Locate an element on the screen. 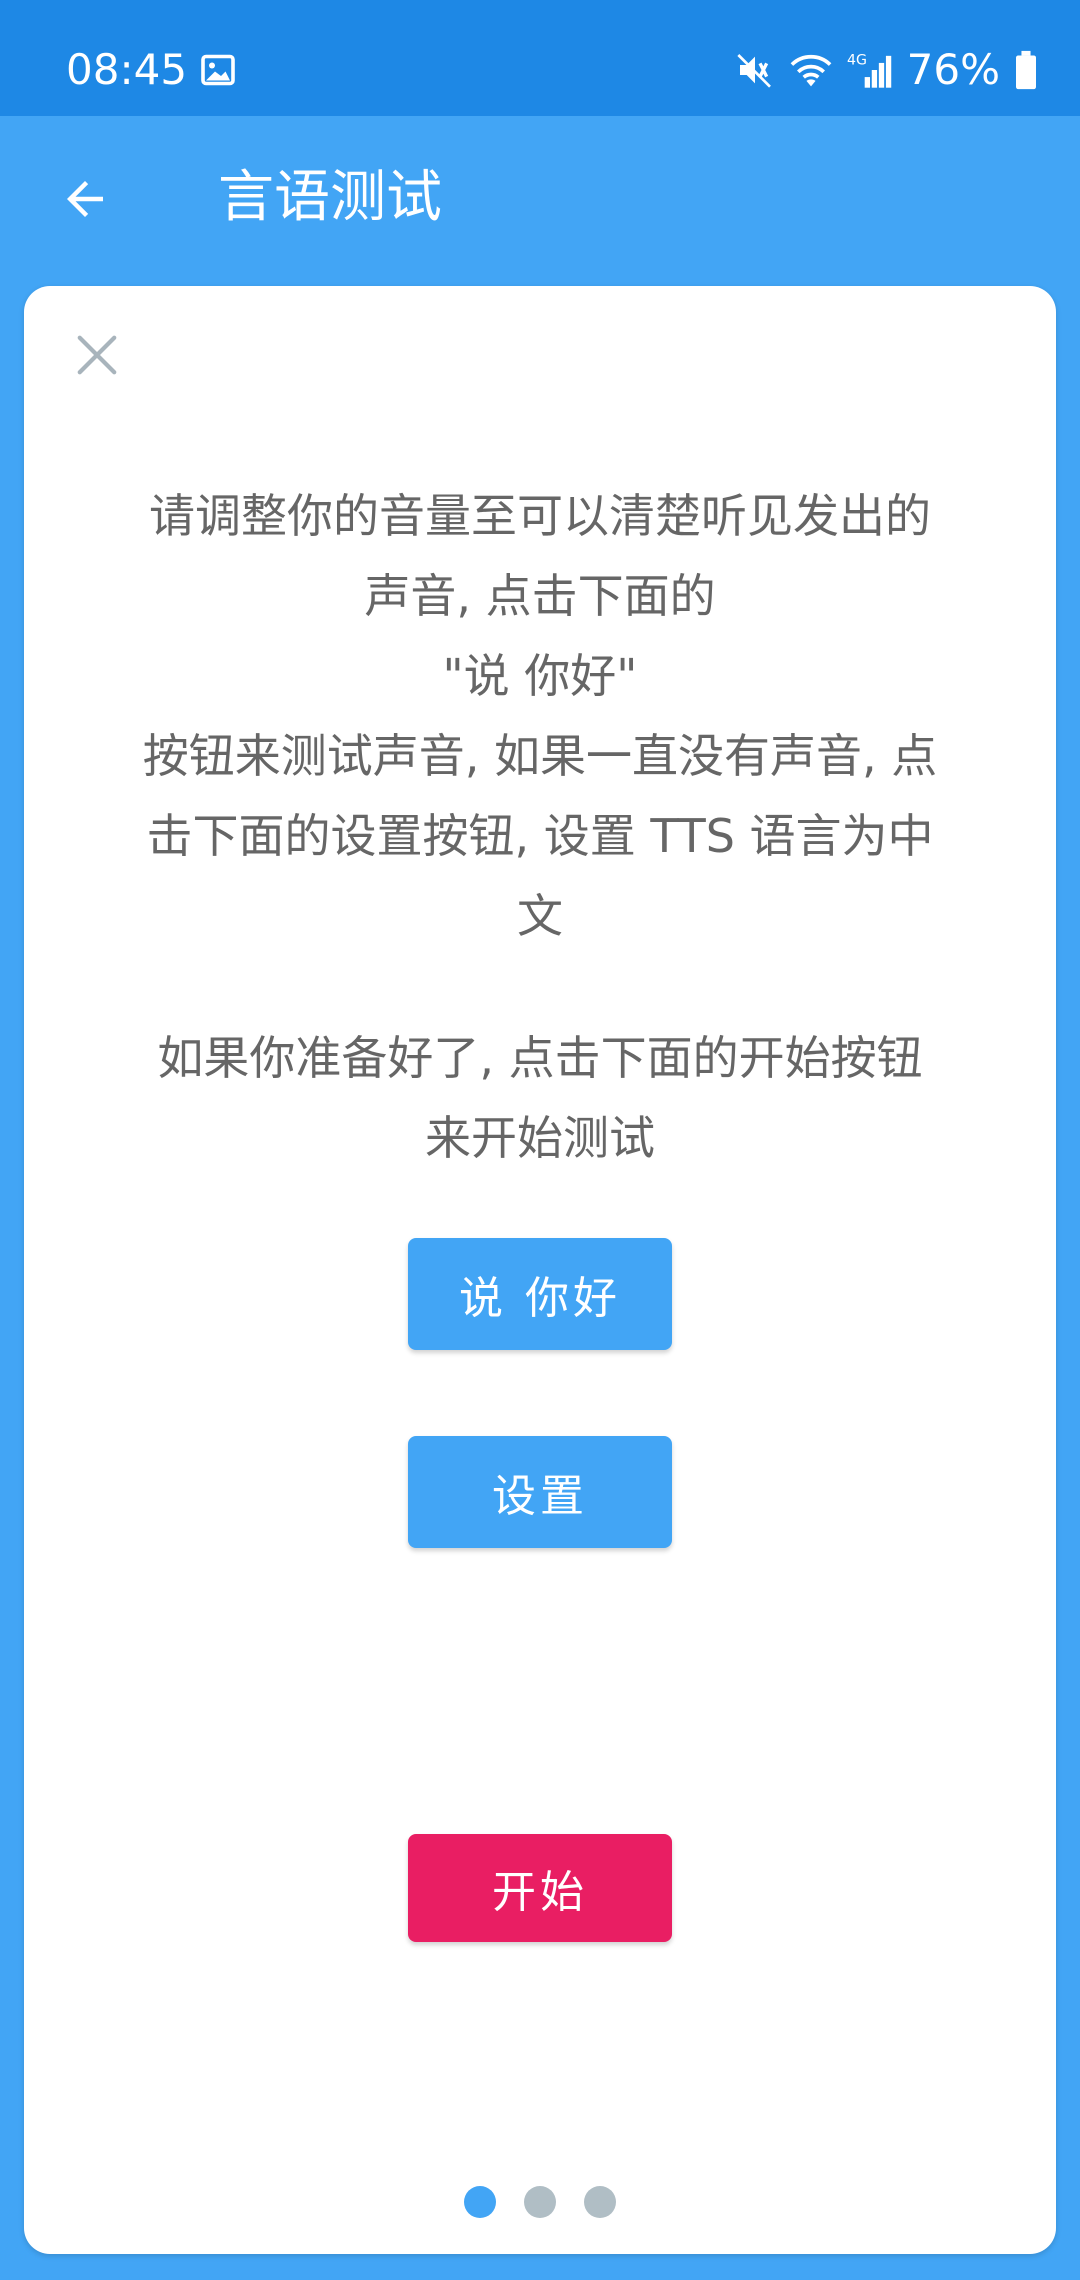 The width and height of the screenshot is (1080, 2280). svg-text: 4G is located at coordinates (857, 61).